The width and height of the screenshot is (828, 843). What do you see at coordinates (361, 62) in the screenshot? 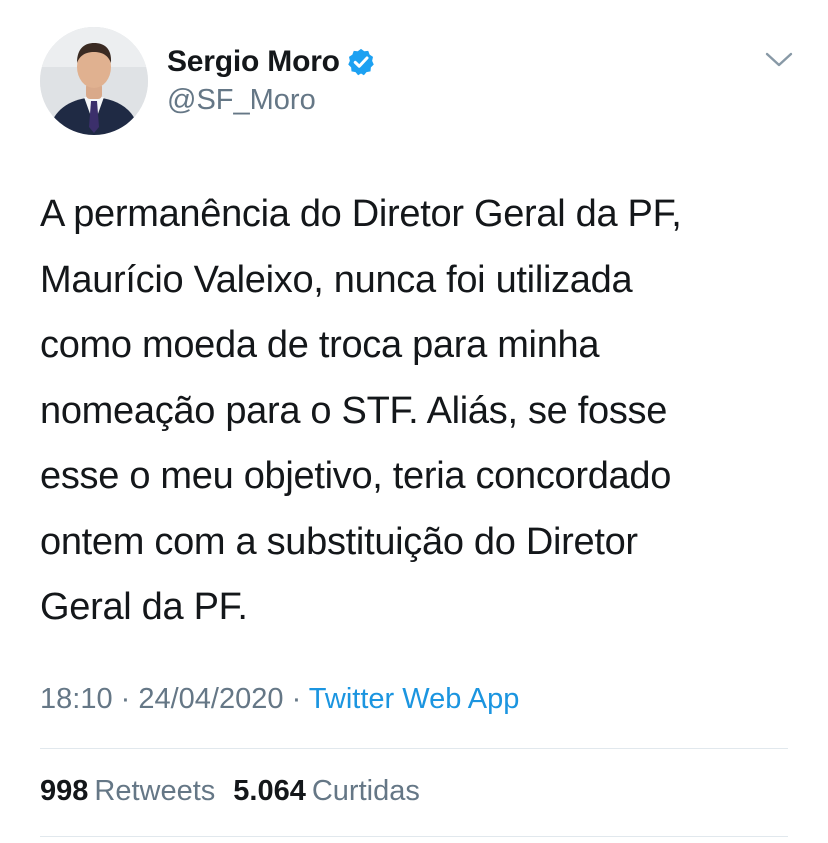
I see `verified-badge-icon` at bounding box center [361, 62].